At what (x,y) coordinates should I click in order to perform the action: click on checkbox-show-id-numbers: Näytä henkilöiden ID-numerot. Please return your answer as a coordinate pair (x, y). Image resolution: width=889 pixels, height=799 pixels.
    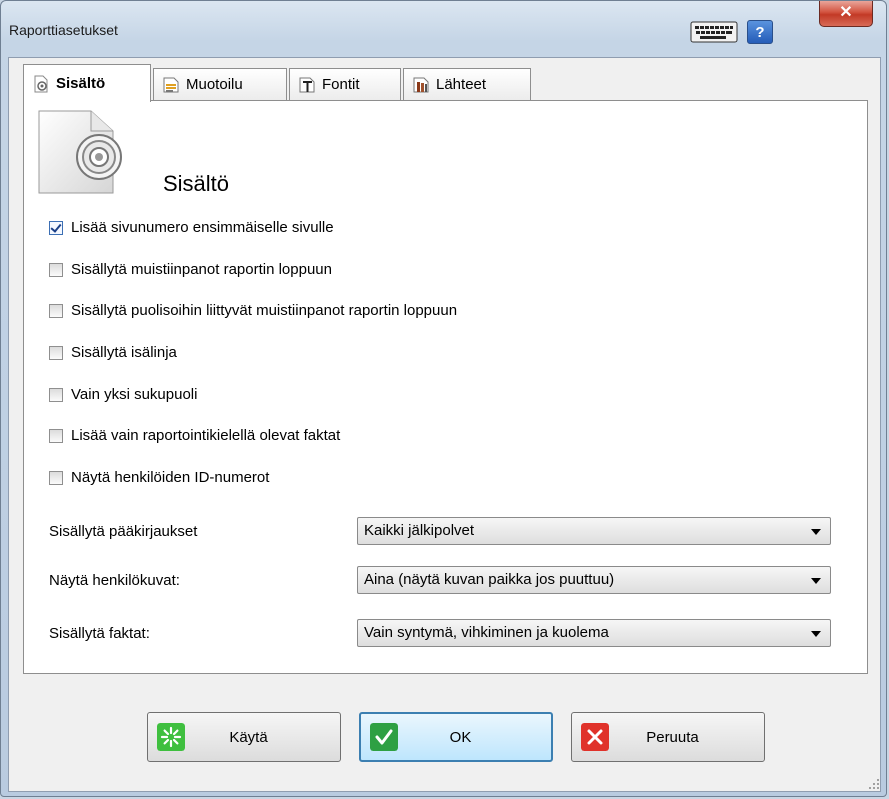
    Looking at the image, I should click on (159, 477).